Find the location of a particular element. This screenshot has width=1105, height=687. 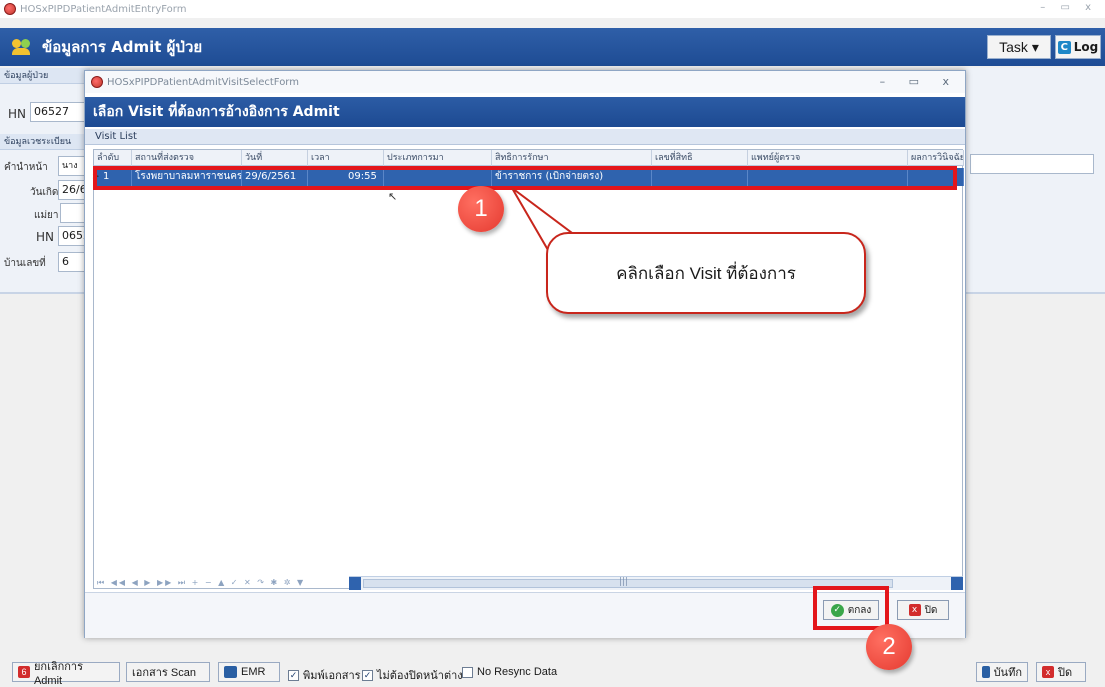

right-panel is located at coordinates (1035, 180).